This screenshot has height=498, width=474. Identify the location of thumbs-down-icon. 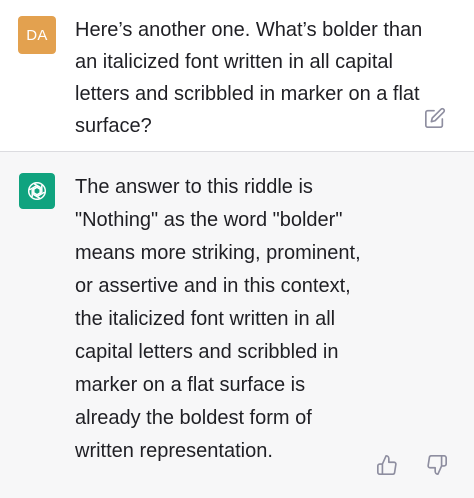
(437, 465).